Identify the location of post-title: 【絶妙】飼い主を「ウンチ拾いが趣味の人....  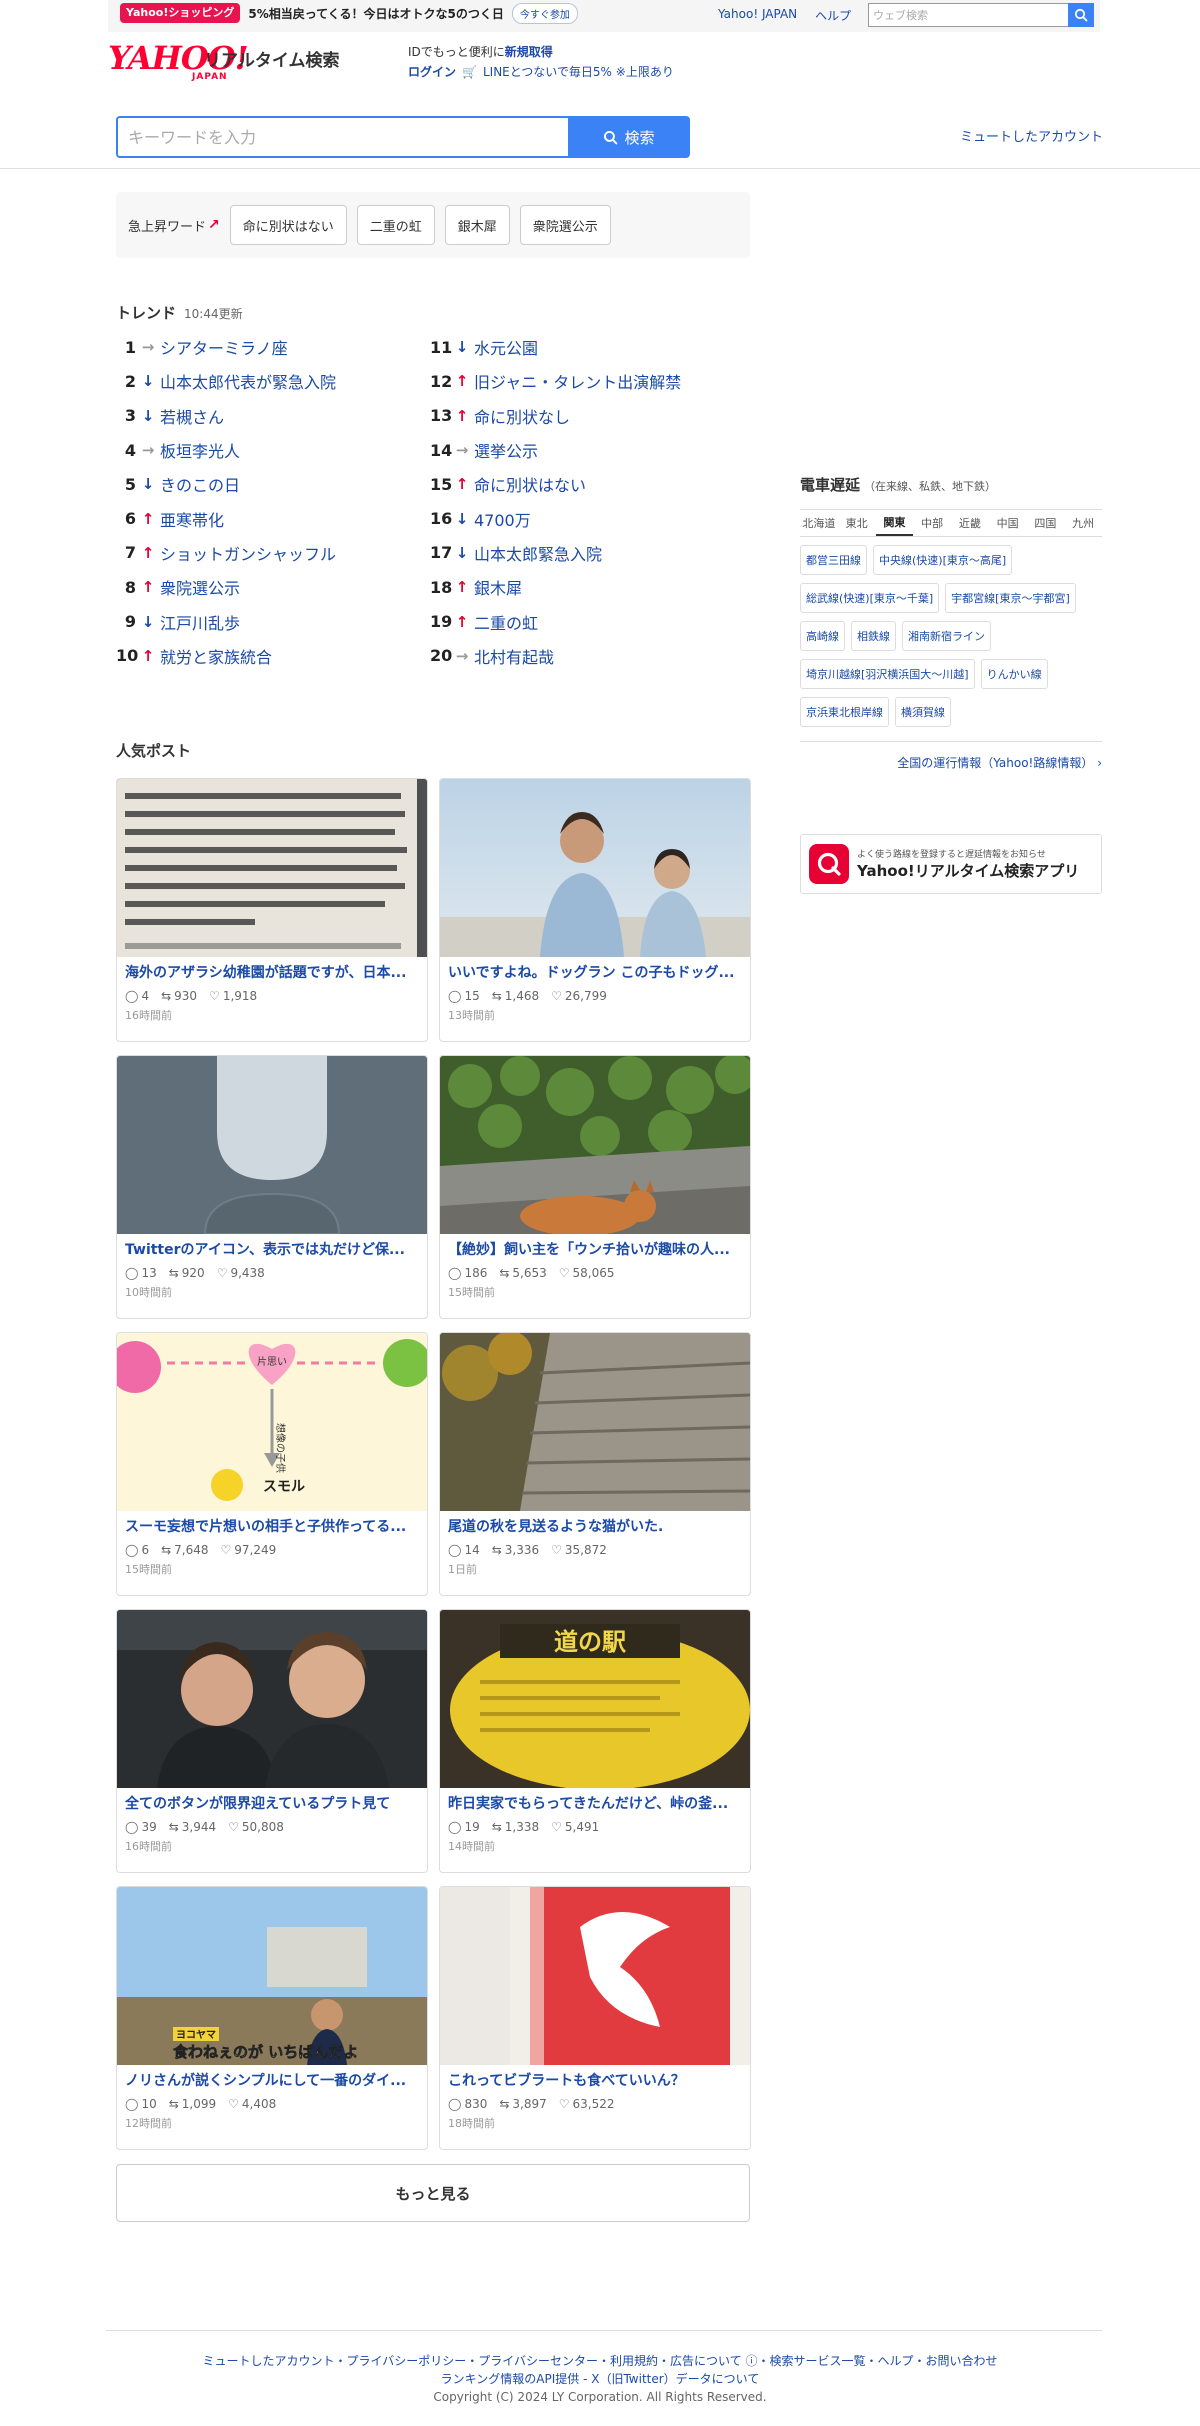
(595, 1247).